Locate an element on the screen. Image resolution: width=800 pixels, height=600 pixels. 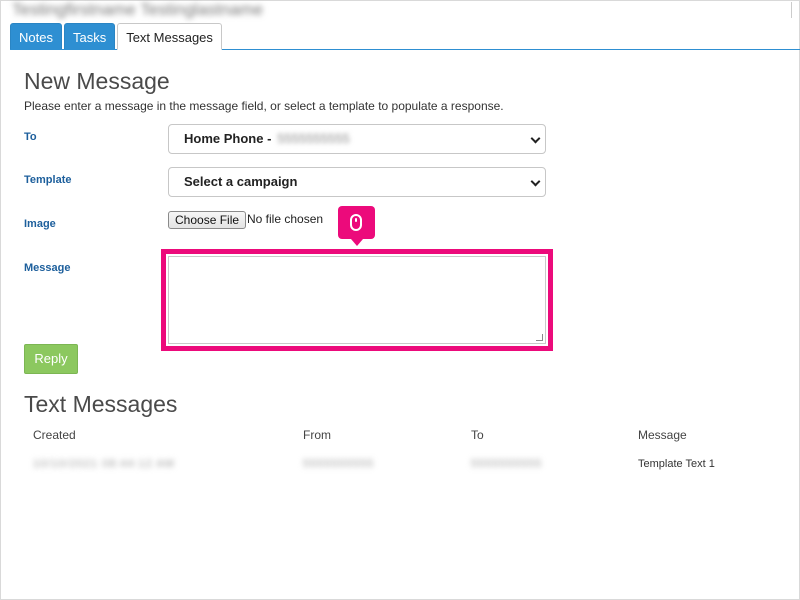
message-textarea is located at coordinates (357, 300).